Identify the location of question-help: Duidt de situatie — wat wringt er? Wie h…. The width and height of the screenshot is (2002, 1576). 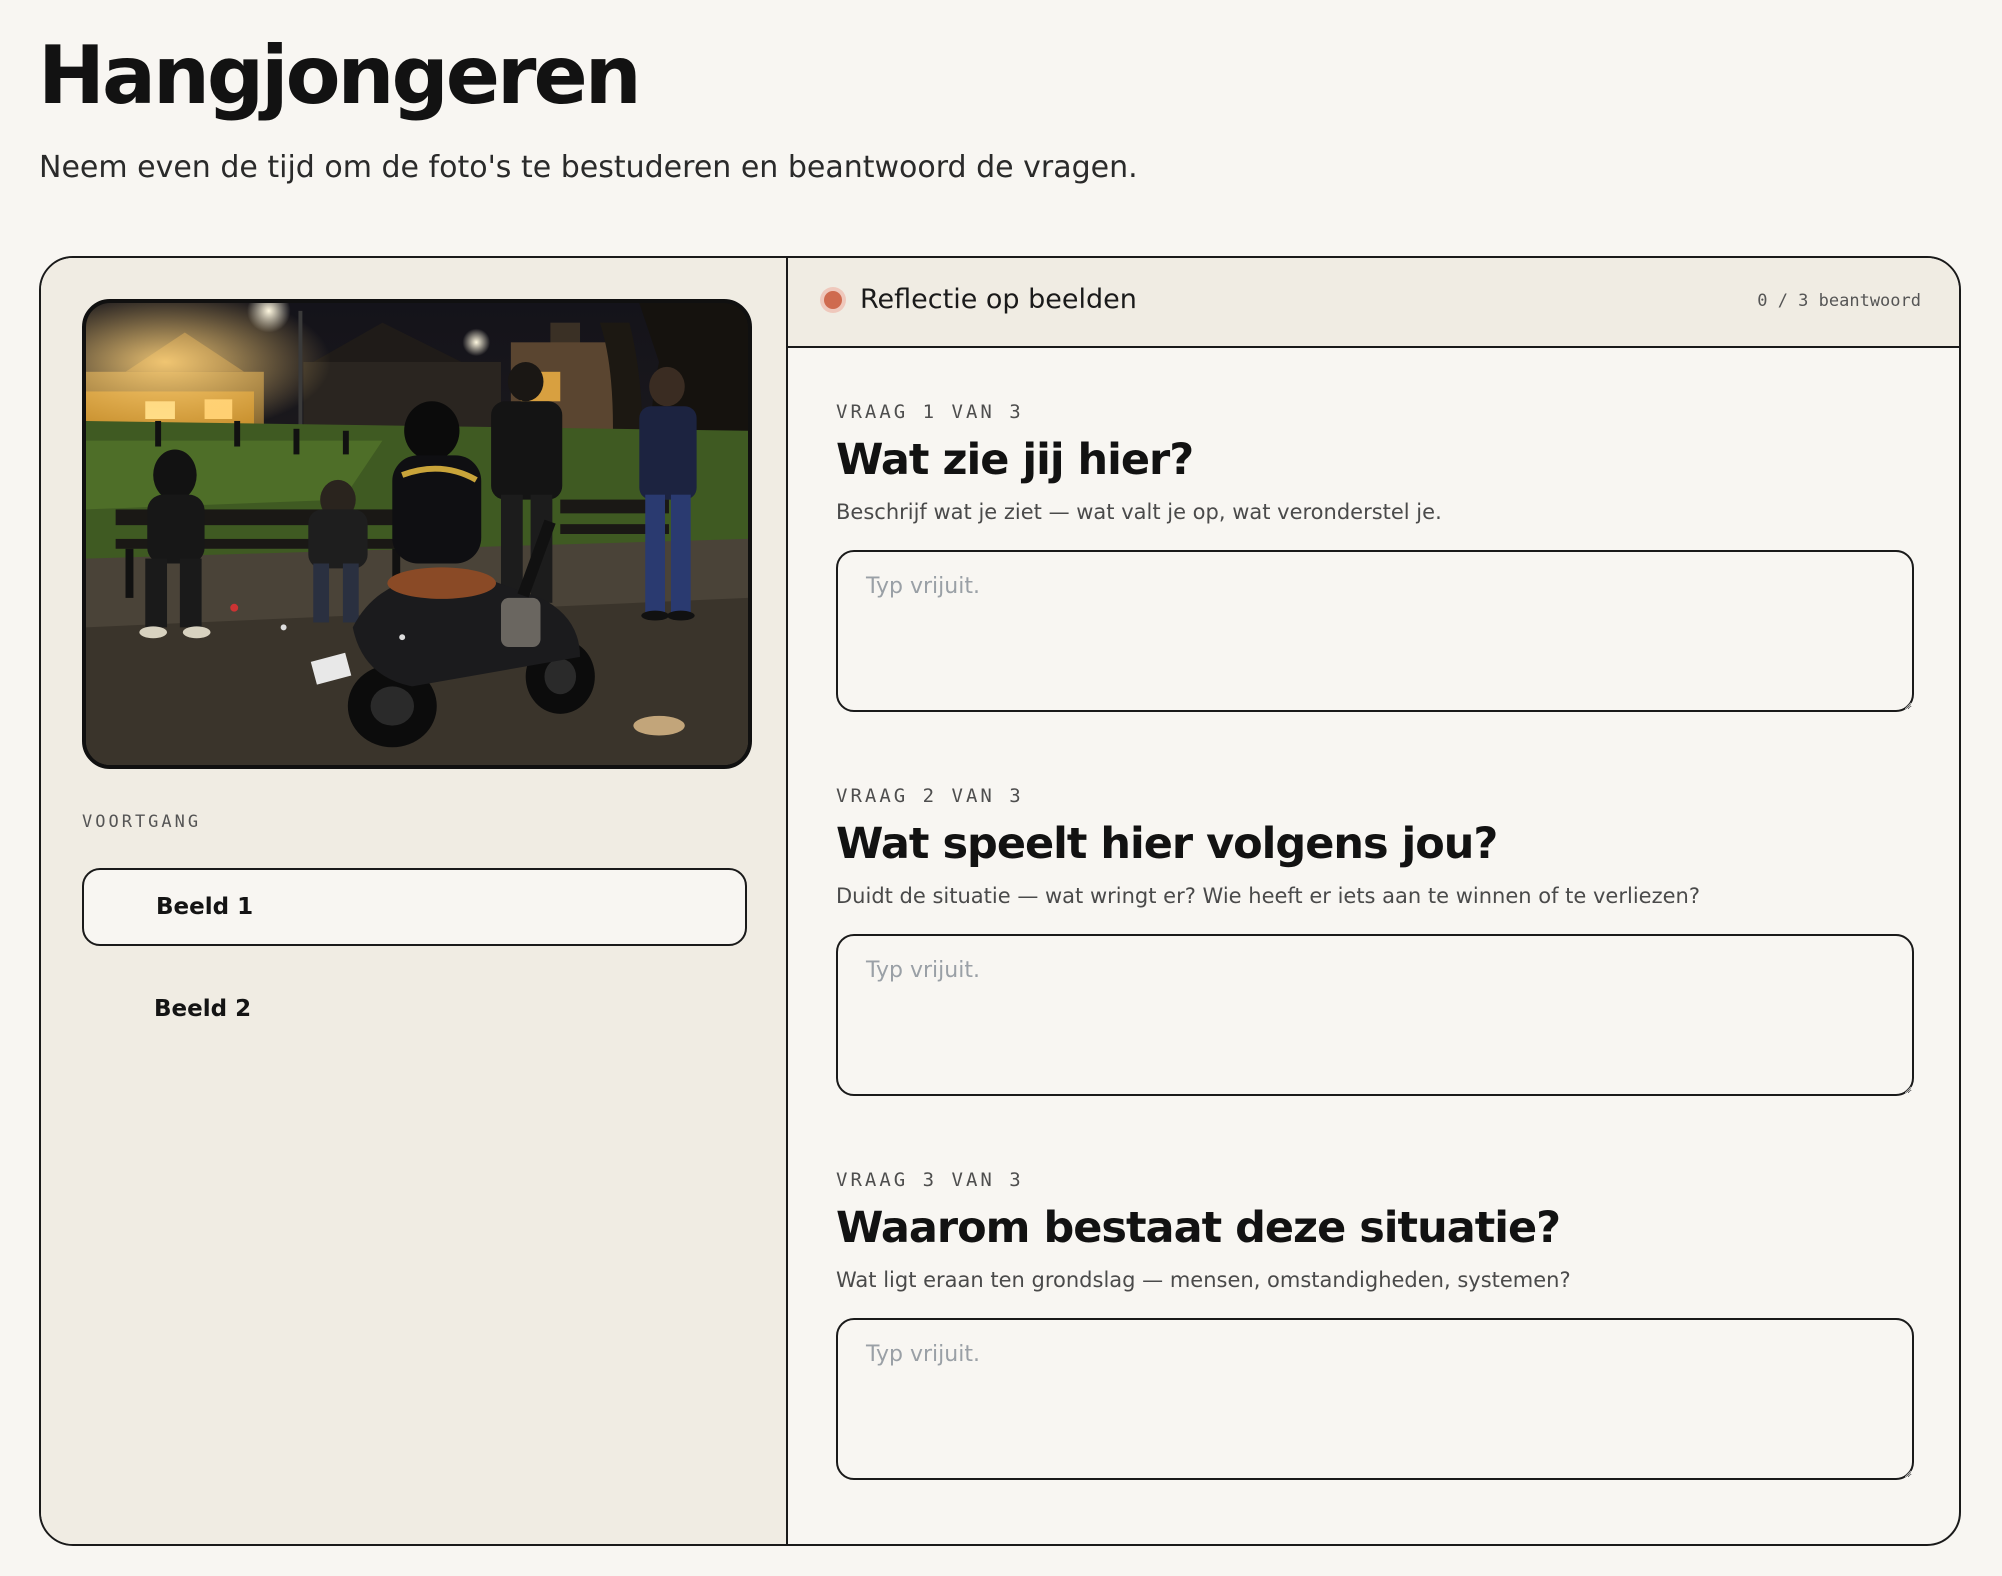
(1268, 896).